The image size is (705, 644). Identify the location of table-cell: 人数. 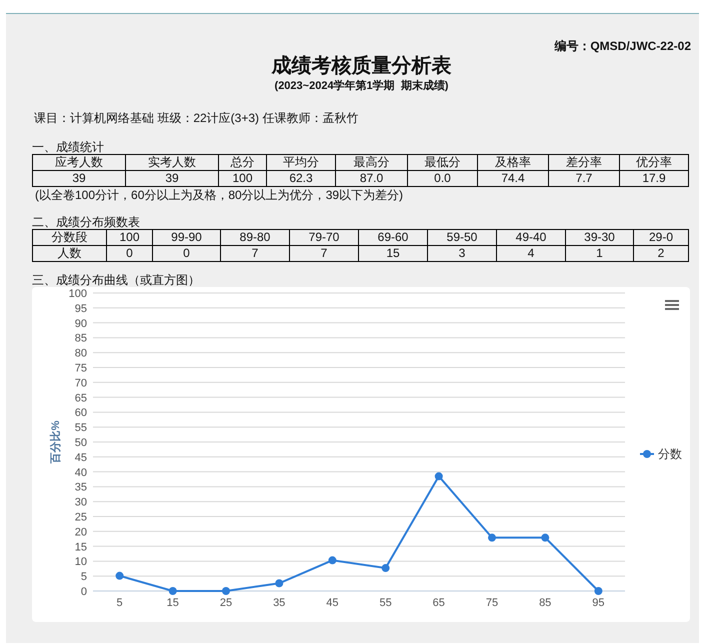
(69, 253).